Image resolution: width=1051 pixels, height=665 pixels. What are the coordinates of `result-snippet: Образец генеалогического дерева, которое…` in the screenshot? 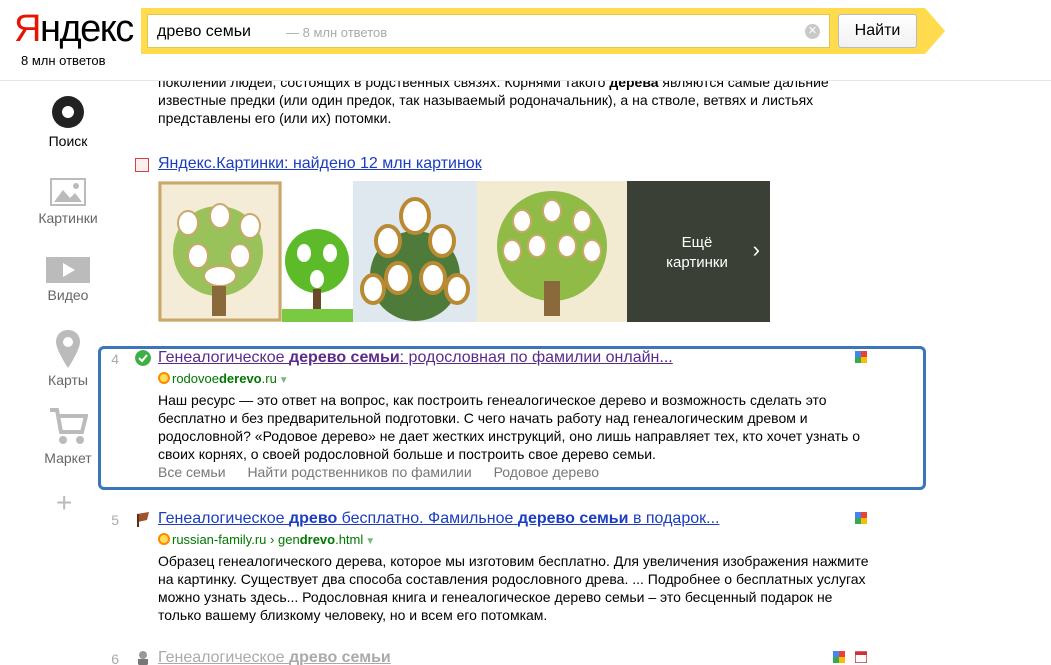 It's located at (513, 588).